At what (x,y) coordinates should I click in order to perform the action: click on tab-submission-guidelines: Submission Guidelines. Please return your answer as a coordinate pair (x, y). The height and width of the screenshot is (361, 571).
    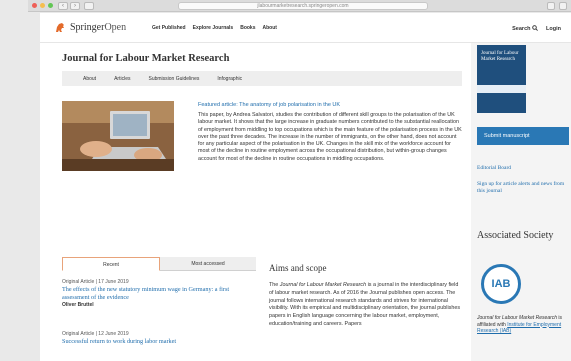
    Looking at the image, I should click on (173, 79).